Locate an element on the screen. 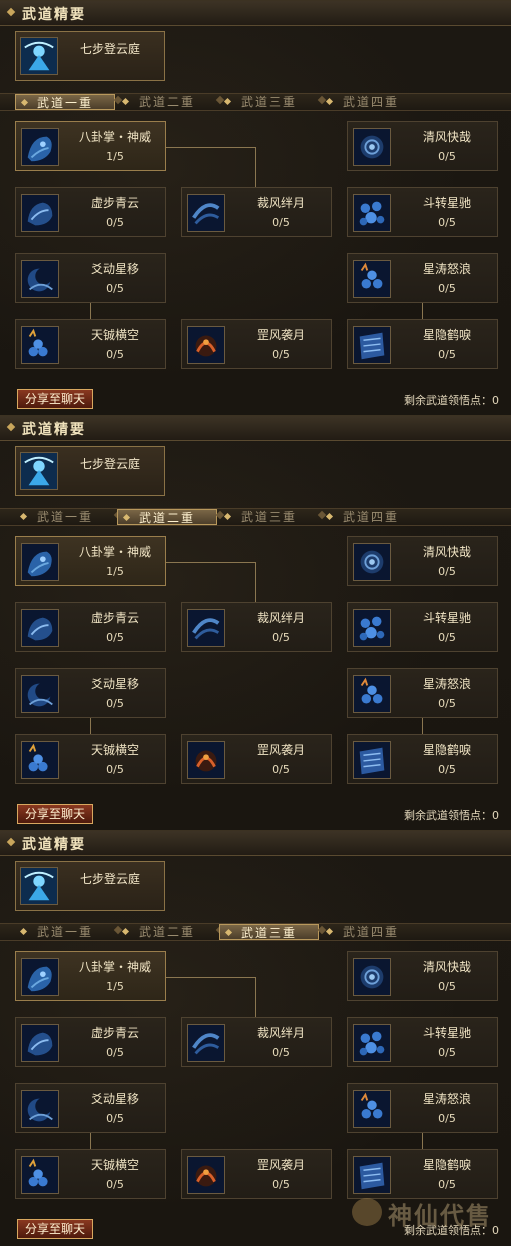 Image resolution: width=511 pixels, height=1246 pixels. skill-name: 八卦掌・神威 is located at coordinates (114, 137).